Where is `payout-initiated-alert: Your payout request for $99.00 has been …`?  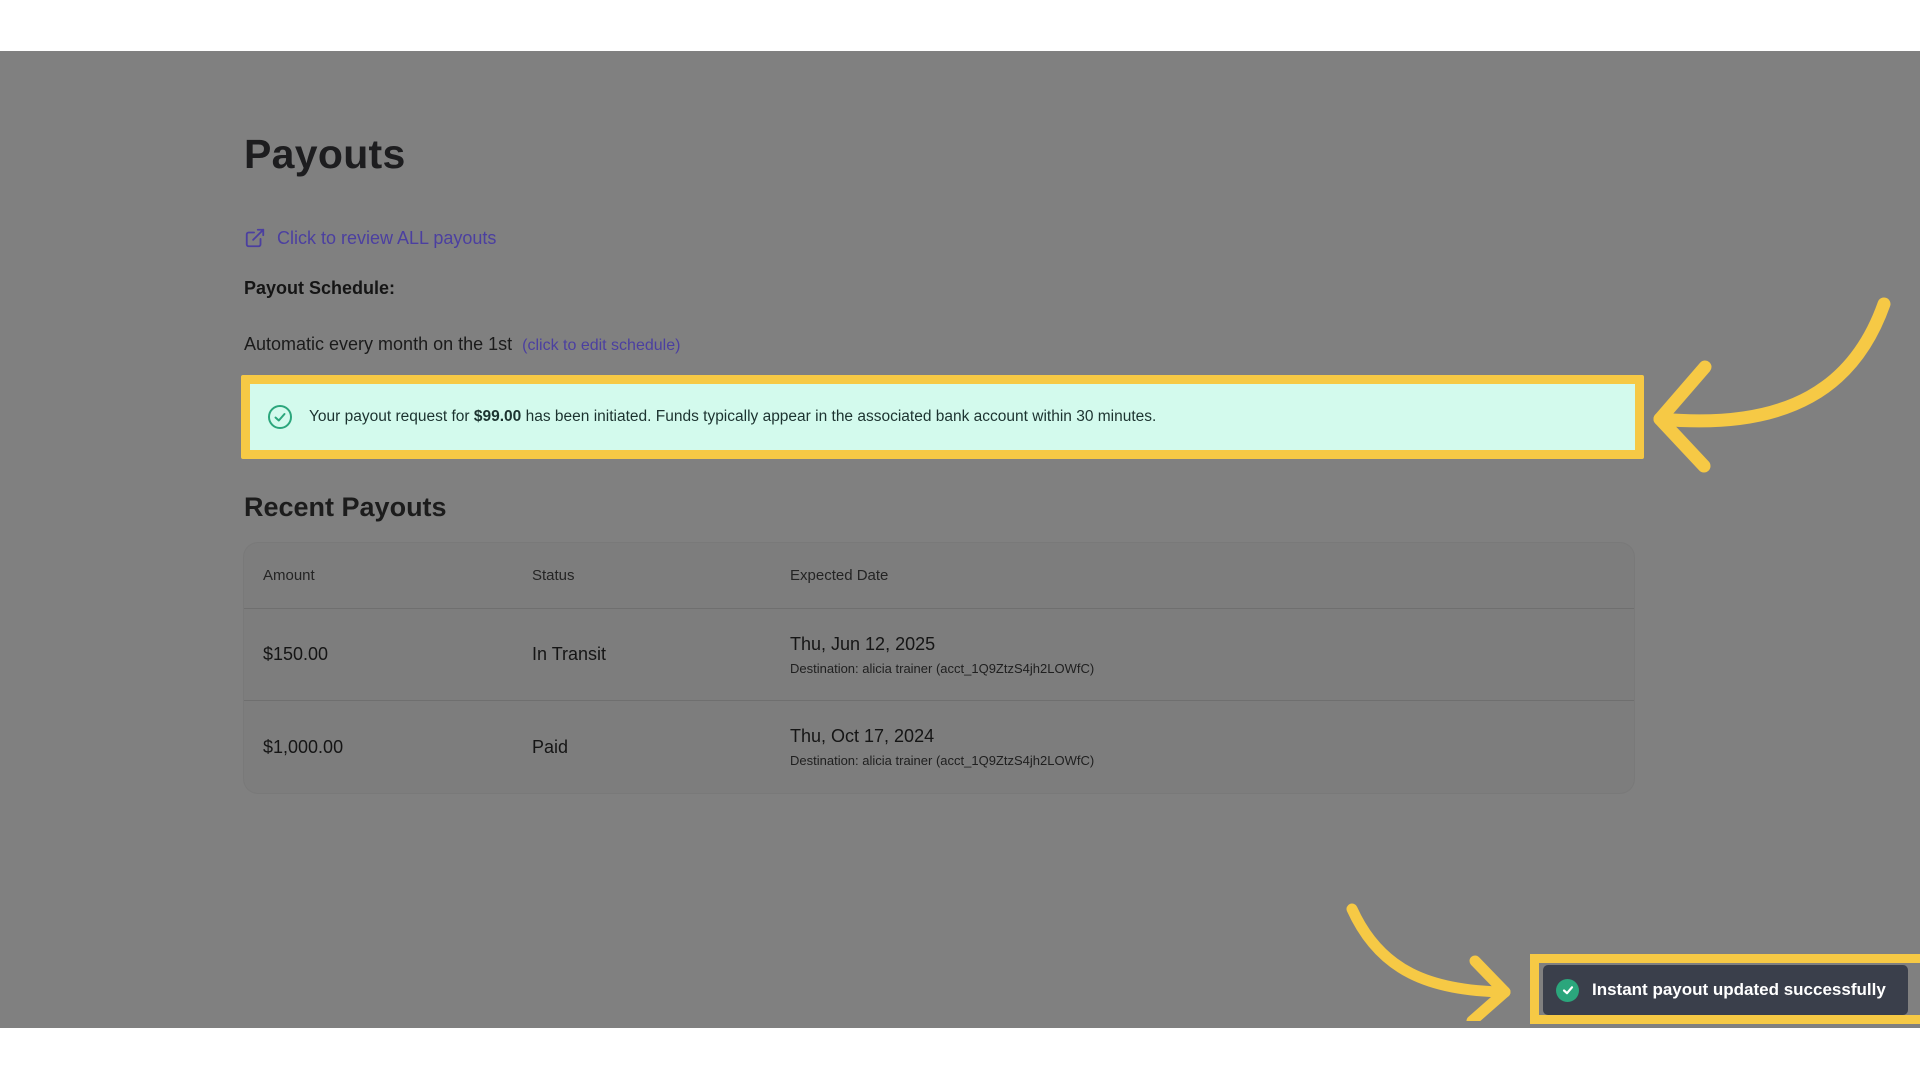
payout-initiated-alert: Your payout request for $99.00 has been … is located at coordinates (942, 417).